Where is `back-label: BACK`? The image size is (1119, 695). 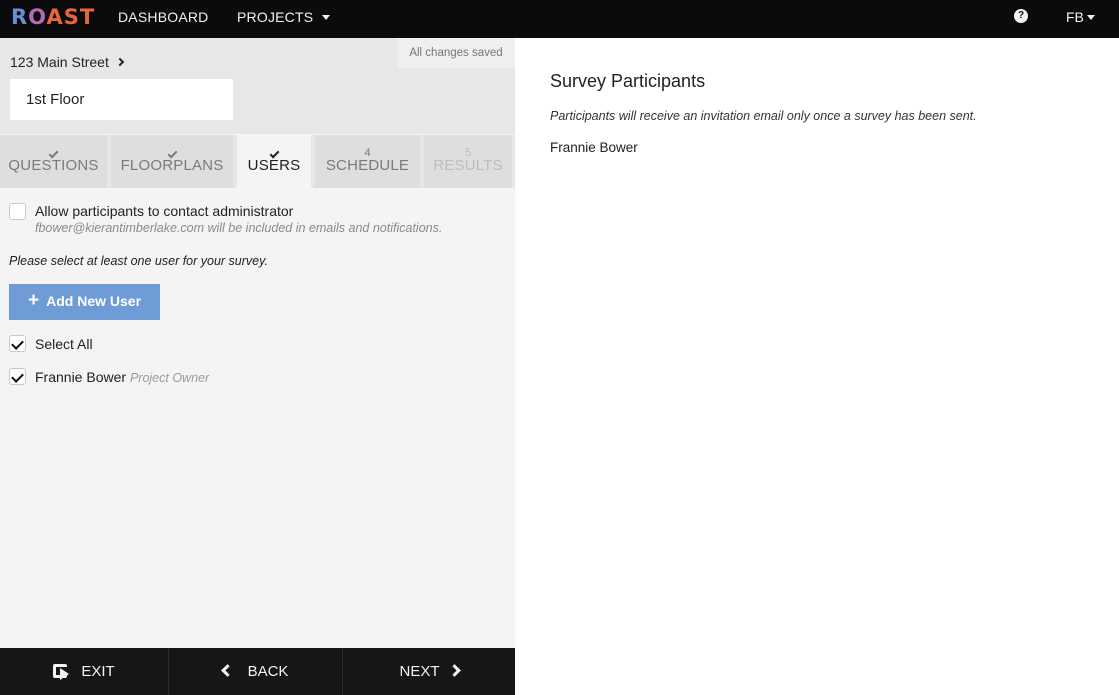 back-label: BACK is located at coordinates (268, 671).